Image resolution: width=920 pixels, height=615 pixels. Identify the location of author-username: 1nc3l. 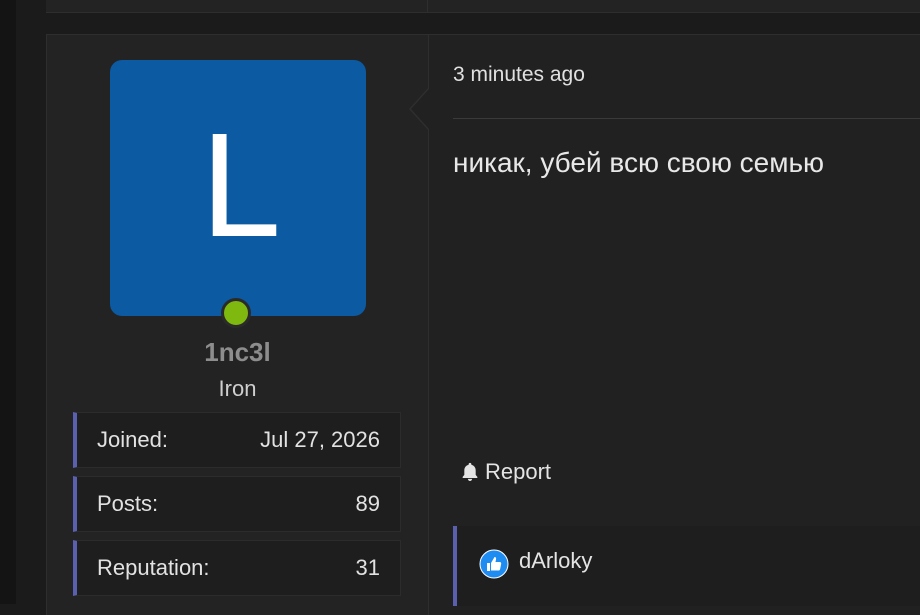
(237, 352).